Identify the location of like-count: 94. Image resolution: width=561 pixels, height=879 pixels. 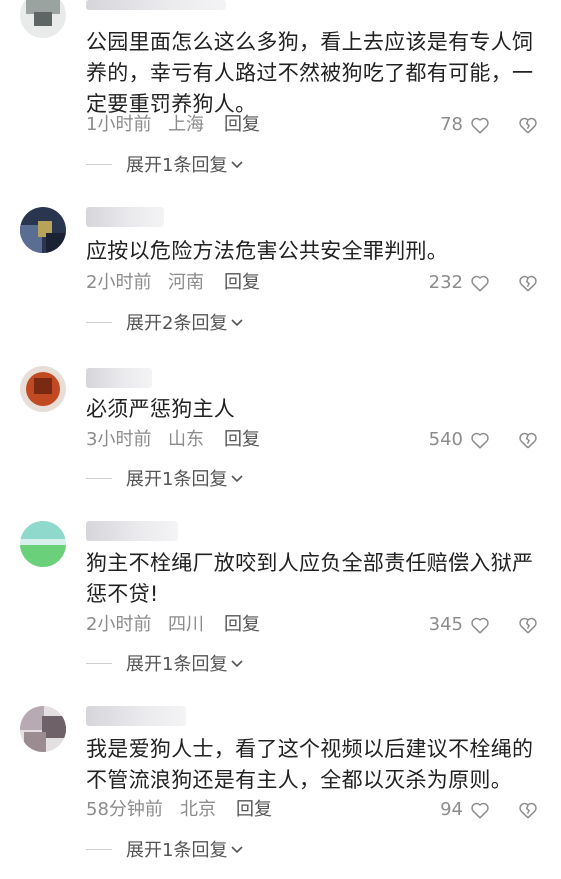
(451, 809).